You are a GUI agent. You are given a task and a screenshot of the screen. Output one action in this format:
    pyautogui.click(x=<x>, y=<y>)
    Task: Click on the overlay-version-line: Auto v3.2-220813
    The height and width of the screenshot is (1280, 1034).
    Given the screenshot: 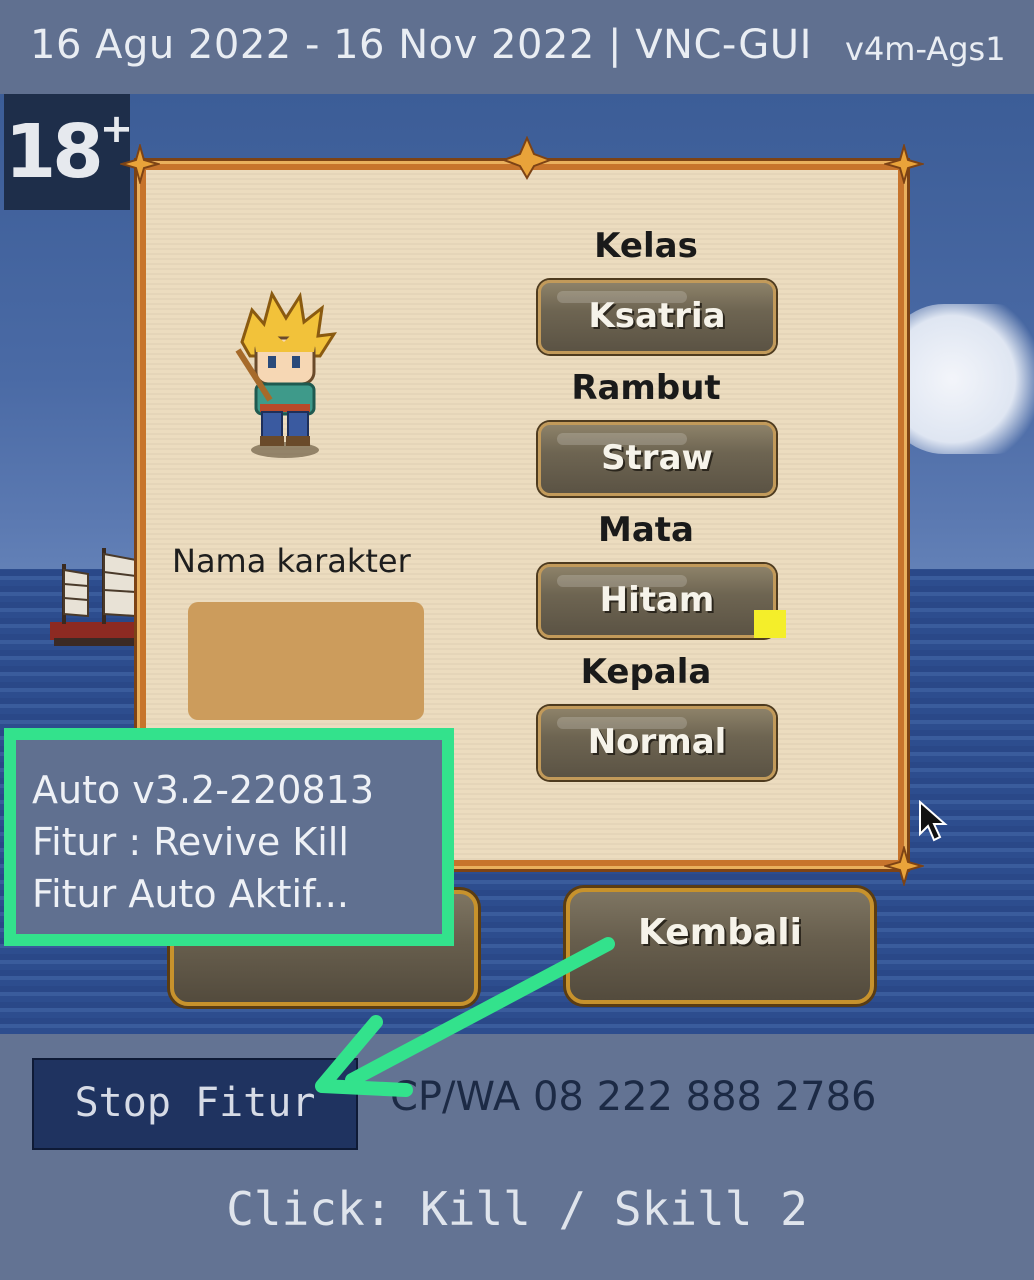 What is the action you would take?
    pyautogui.click(x=203, y=790)
    